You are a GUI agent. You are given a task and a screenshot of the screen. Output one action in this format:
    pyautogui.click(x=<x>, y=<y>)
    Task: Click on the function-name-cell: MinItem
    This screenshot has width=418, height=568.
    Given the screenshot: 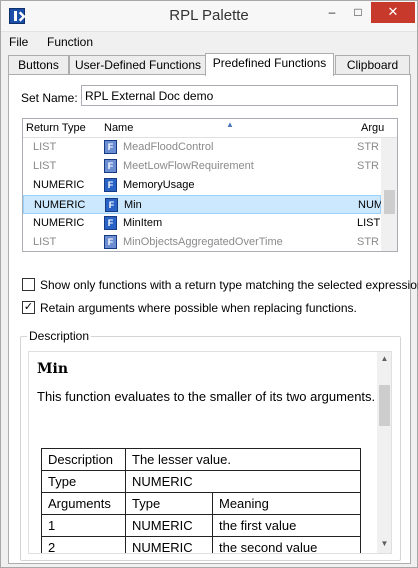 What is the action you would take?
    pyautogui.click(x=143, y=223)
    